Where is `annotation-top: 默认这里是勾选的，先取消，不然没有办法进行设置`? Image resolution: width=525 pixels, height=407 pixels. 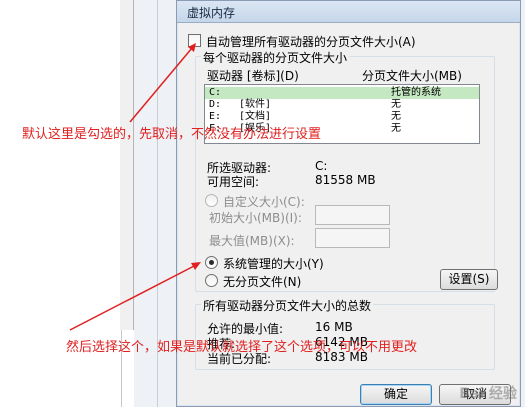
annotation-top: 默认这里是勾选的，先取消，不然没有办法进行设置 is located at coordinates (172, 134).